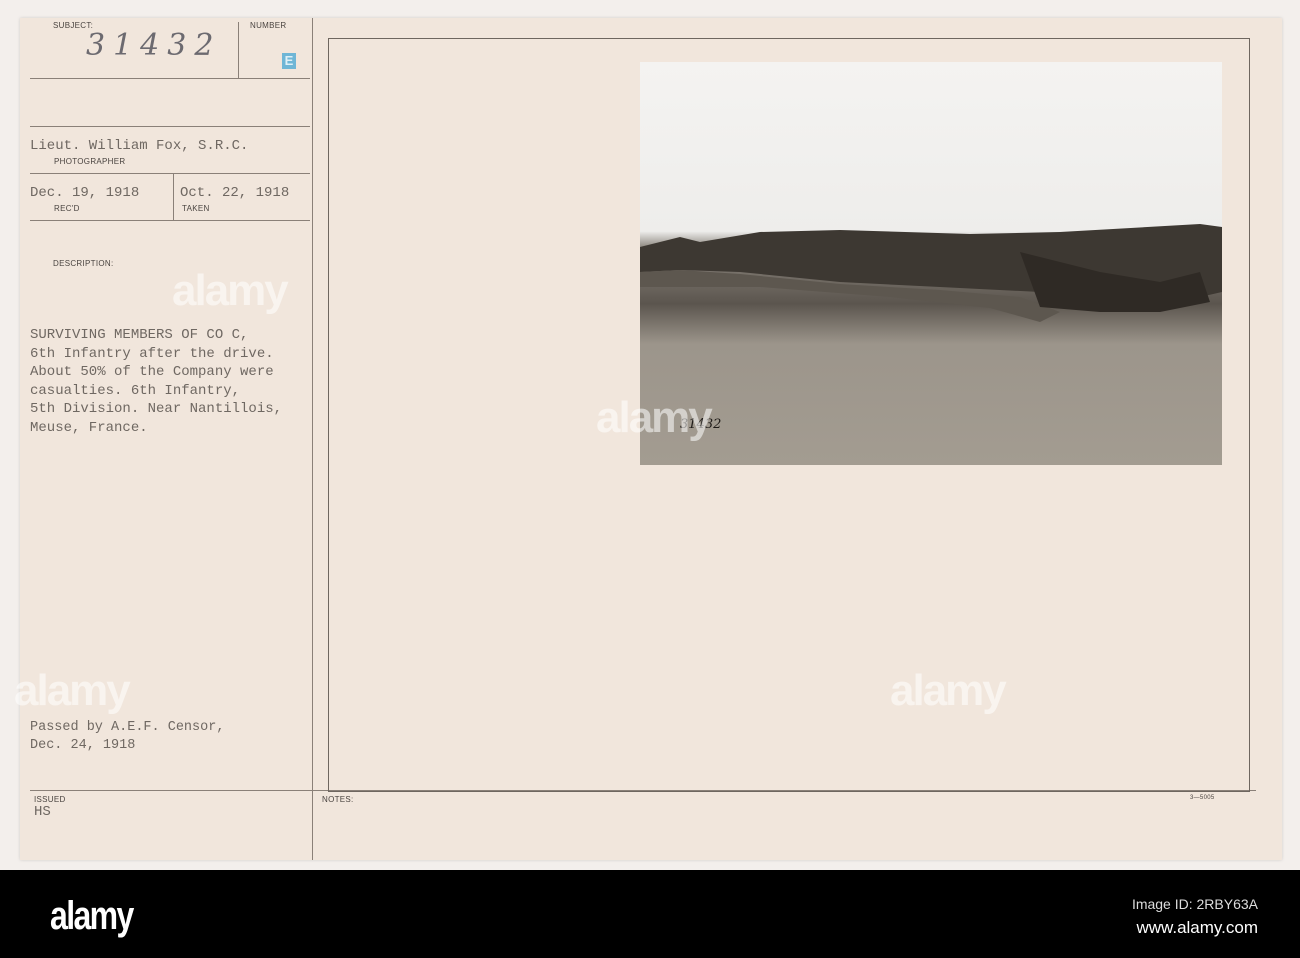 This screenshot has height=958, width=1300. What do you see at coordinates (127, 736) in the screenshot?
I see `censor-text: Passed by A.E.F. Censor, Dec. 24, 1918` at bounding box center [127, 736].